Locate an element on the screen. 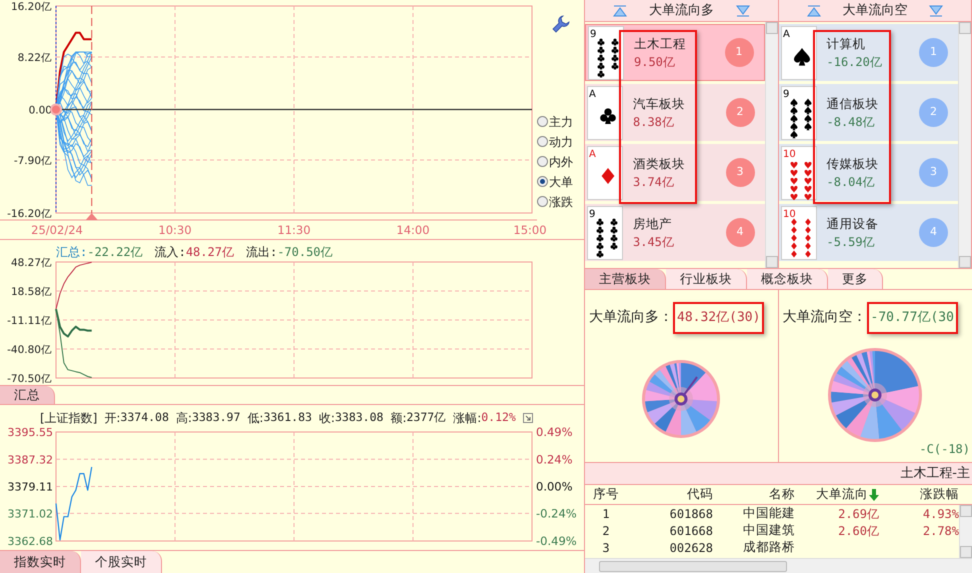 The image size is (972, 573). table-cell-text: 成都路桥 is located at coordinates (768, 547).